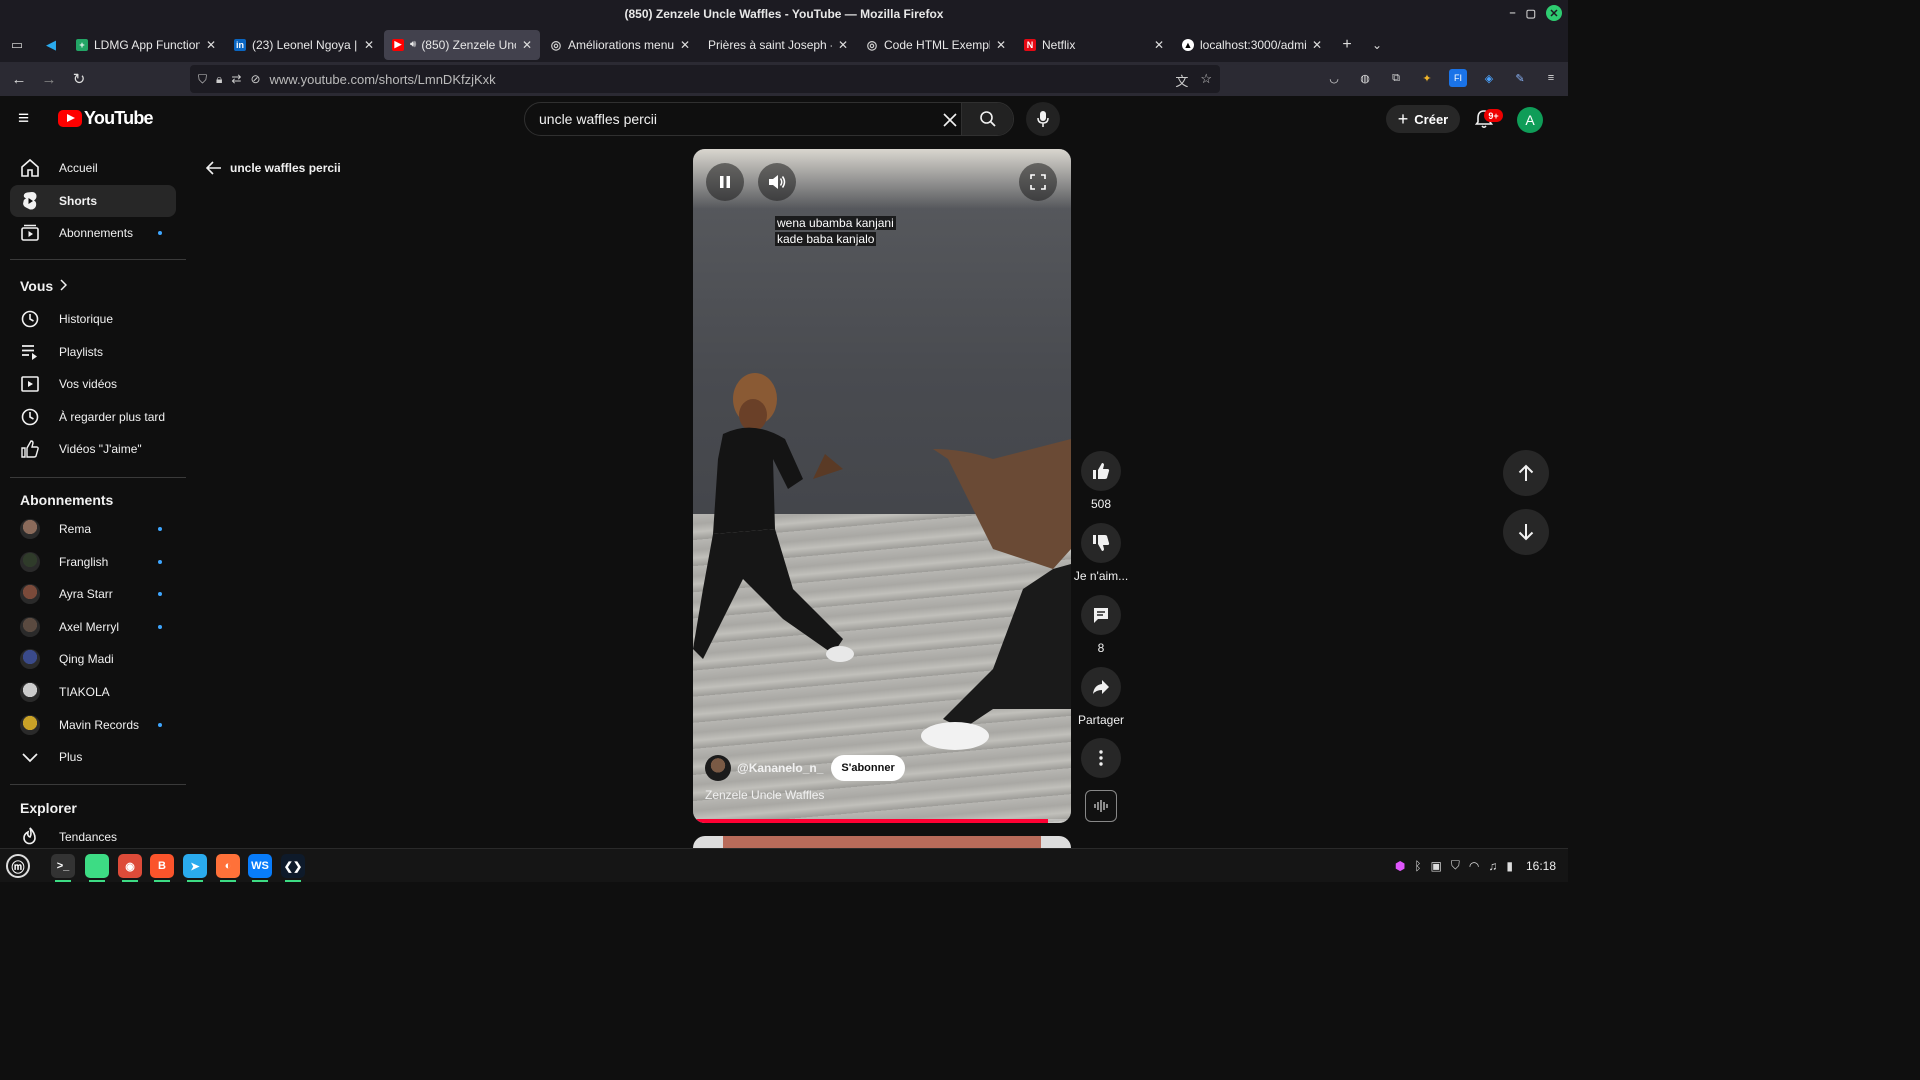 The height and width of the screenshot is (1080, 1920). What do you see at coordinates (1554, 13) in the screenshot?
I see `close-window-icon: ✕` at bounding box center [1554, 13].